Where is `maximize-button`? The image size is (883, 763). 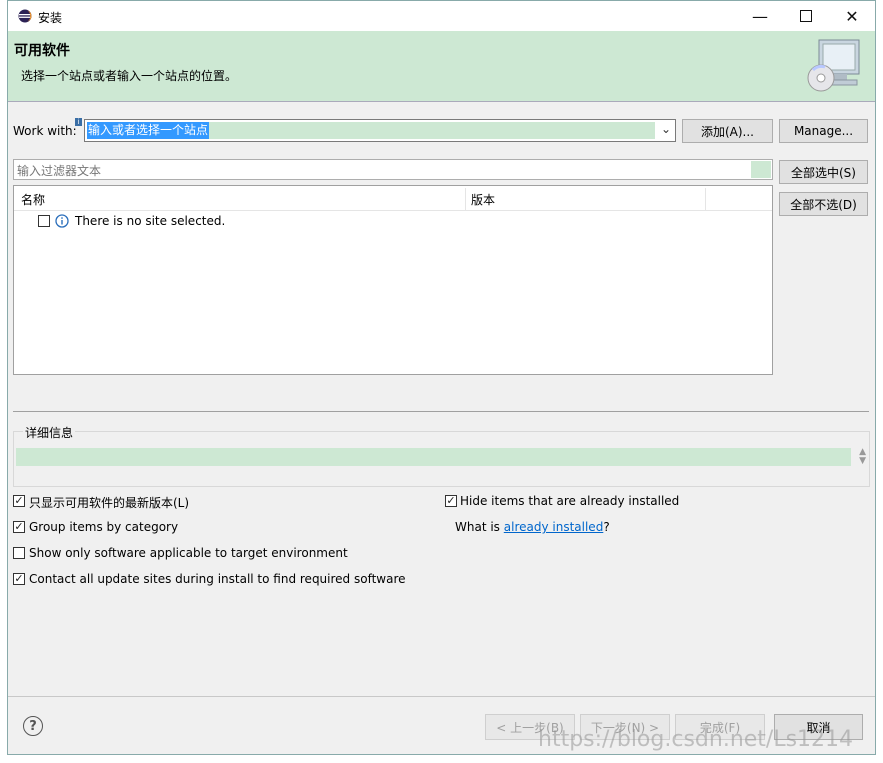 maximize-button is located at coordinates (806, 16).